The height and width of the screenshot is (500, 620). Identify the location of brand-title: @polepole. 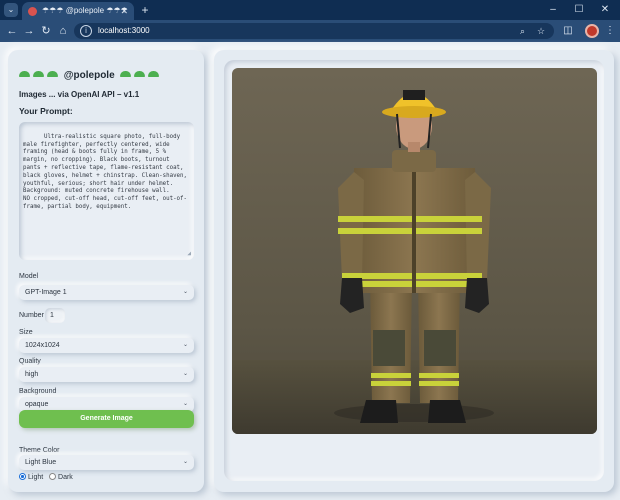
(89, 75).